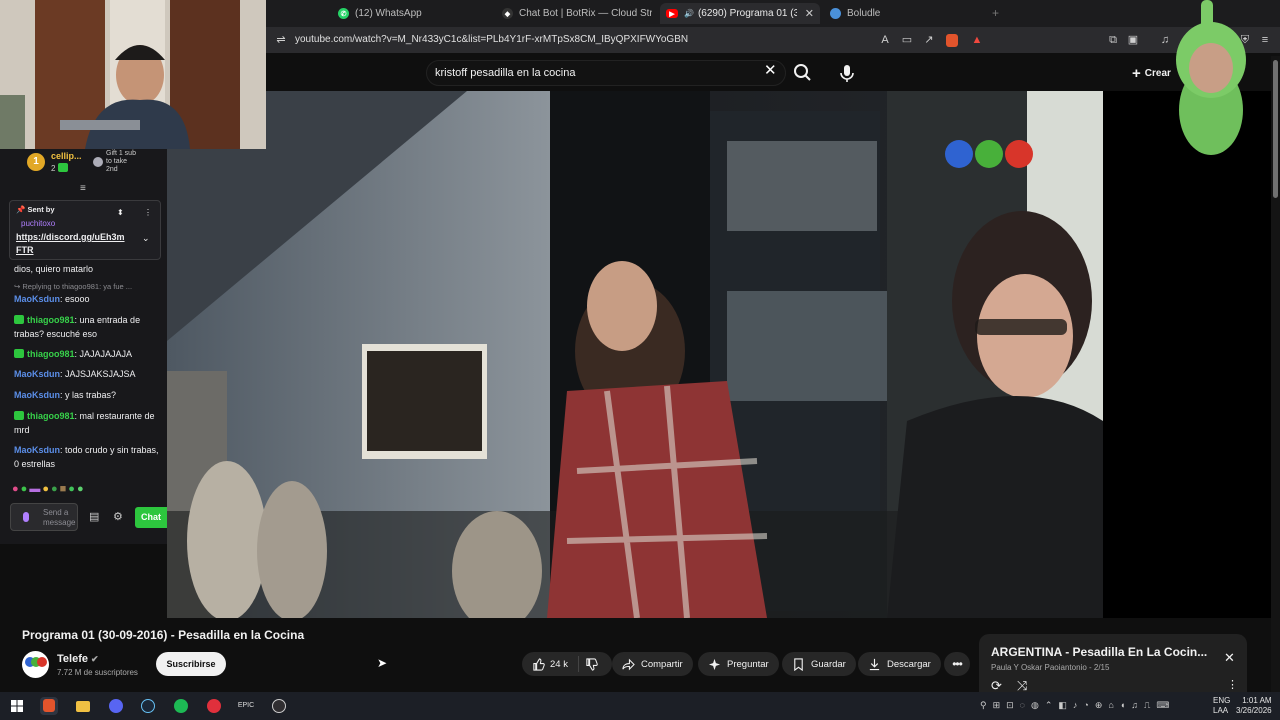 This screenshot has width=1280, height=720. Describe the element at coordinates (1136, 73) in the screenshot. I see `plus-icon: +` at that location.